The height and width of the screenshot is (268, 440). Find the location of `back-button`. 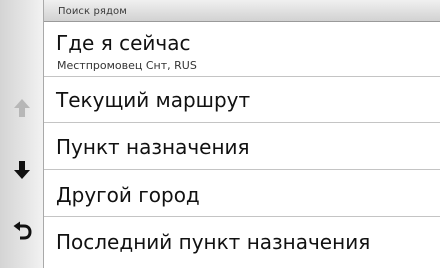

back-button is located at coordinates (21, 231).